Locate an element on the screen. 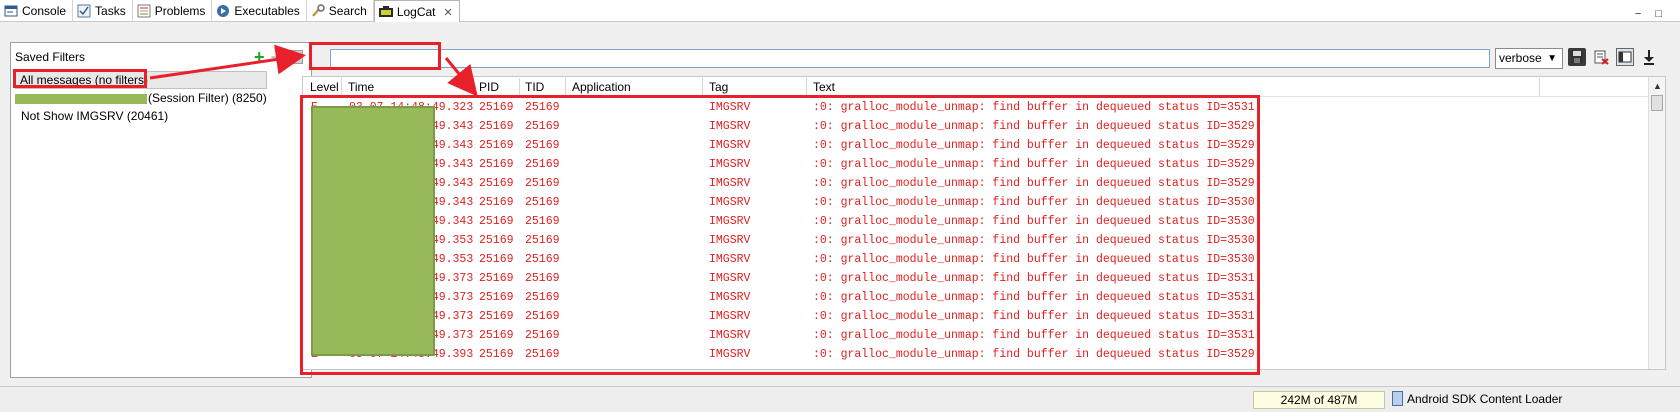  tasks-icon is located at coordinates (84, 11).